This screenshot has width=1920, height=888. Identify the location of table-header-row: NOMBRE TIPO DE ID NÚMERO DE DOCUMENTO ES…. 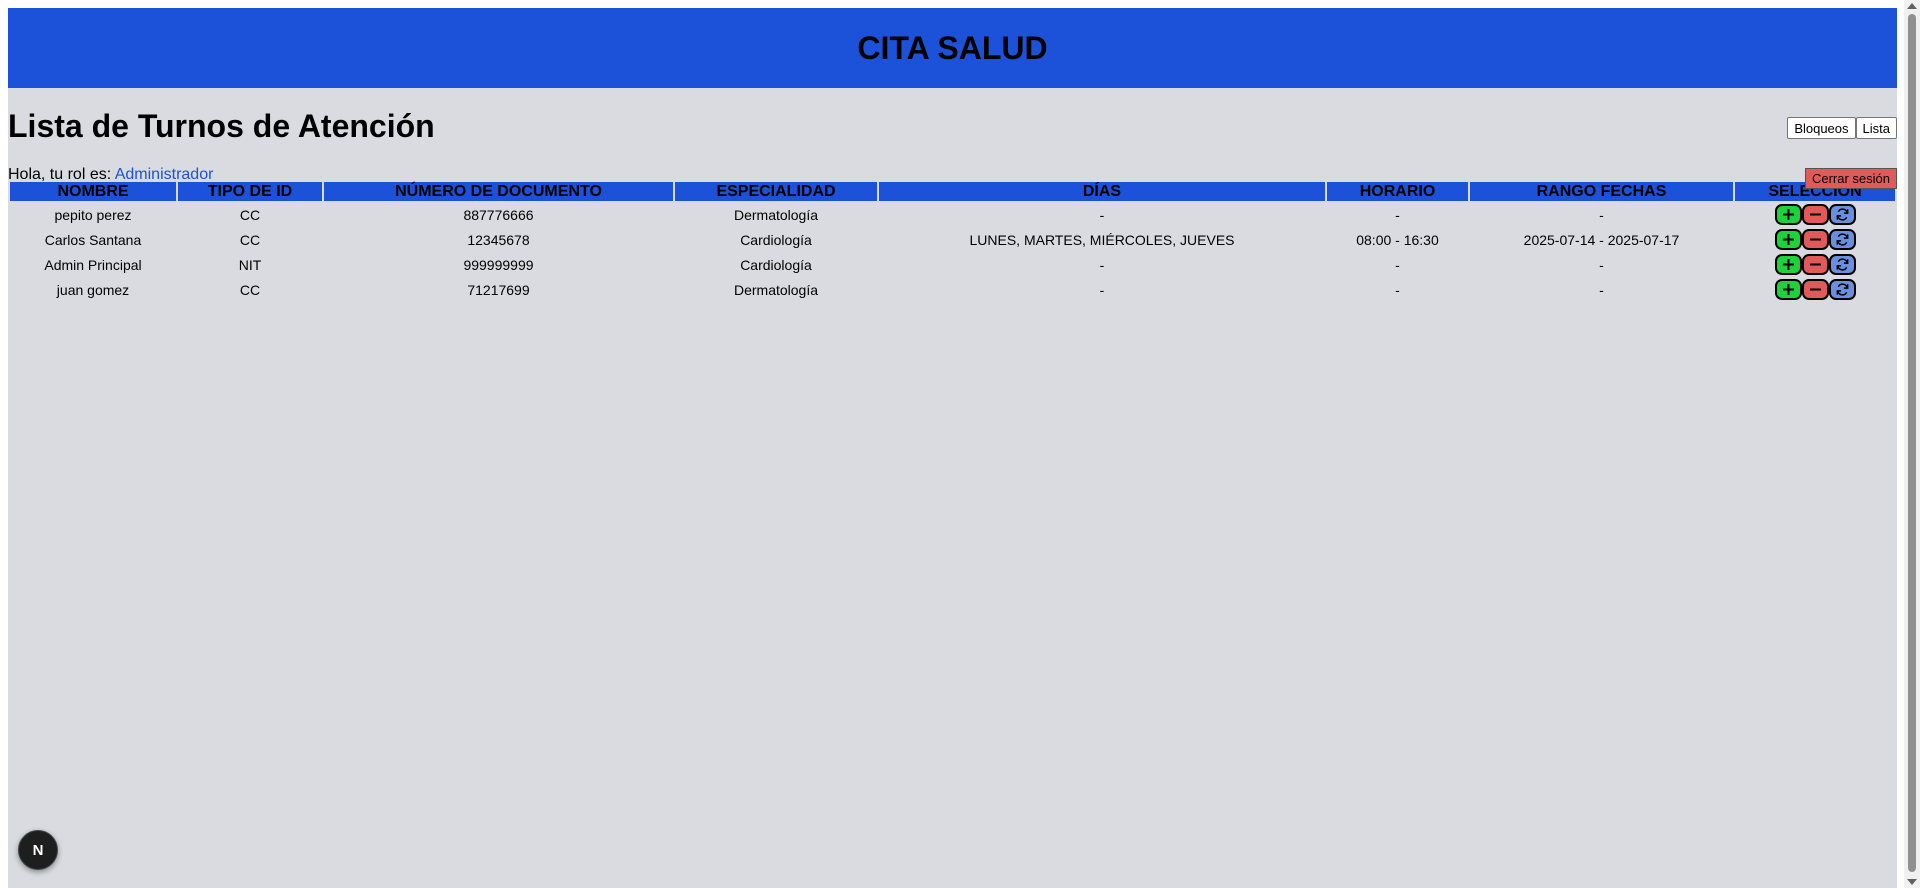
(952, 191).